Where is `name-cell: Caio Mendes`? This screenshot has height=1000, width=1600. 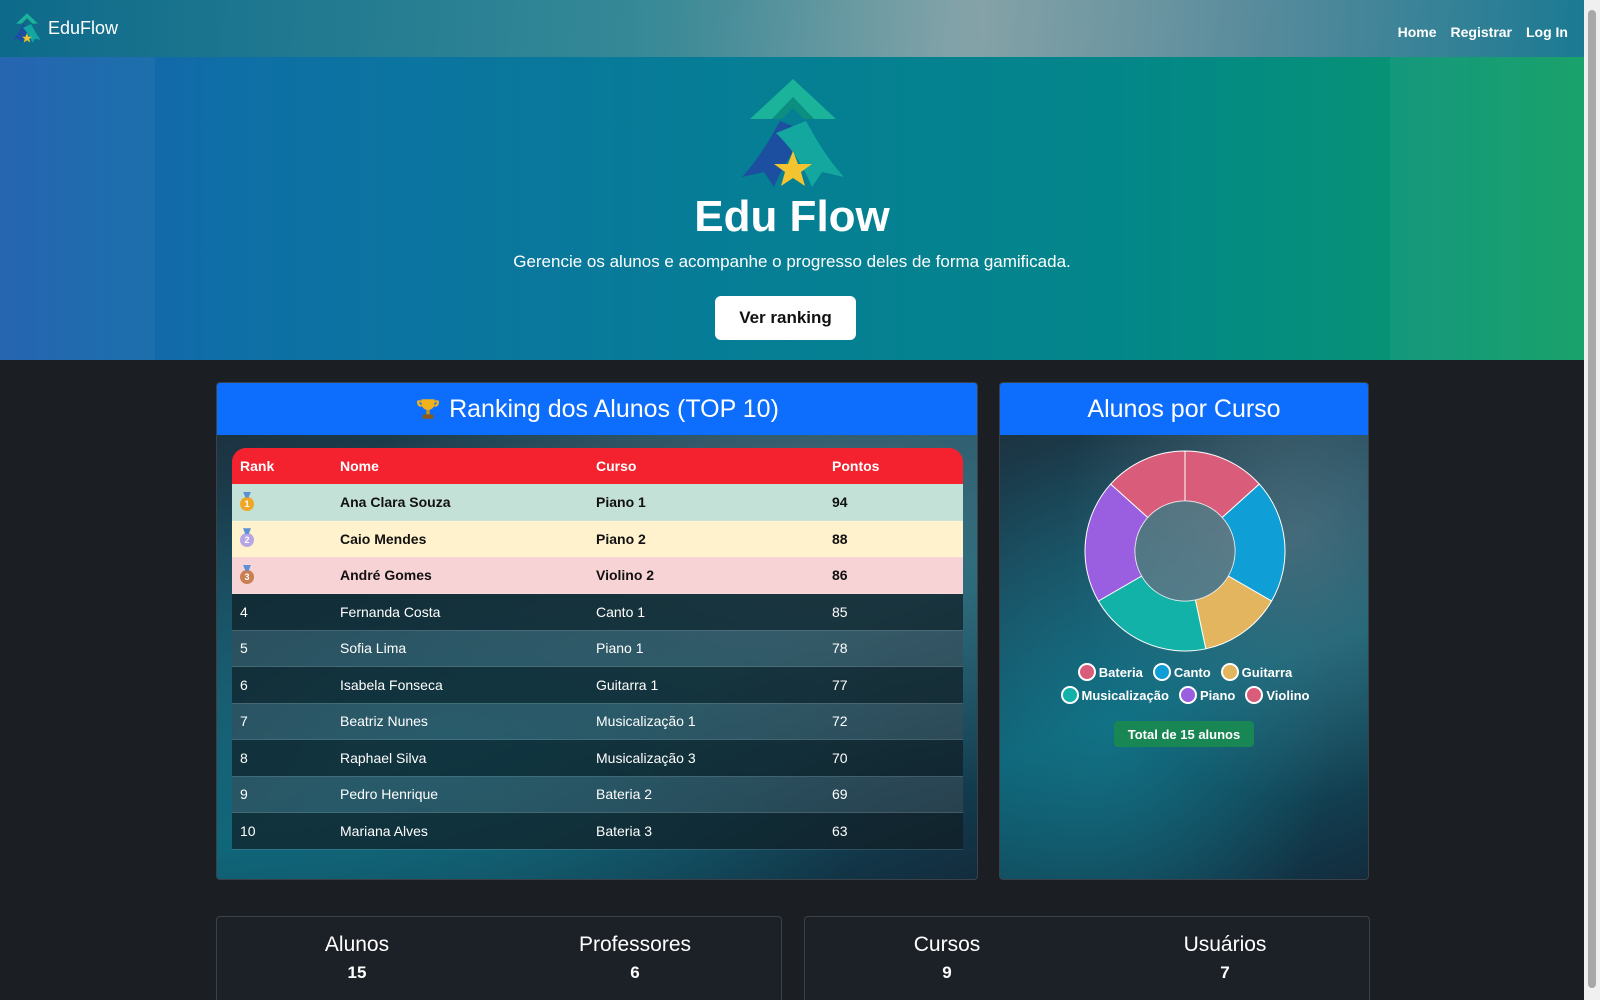
name-cell: Caio Mendes is located at coordinates (460, 539).